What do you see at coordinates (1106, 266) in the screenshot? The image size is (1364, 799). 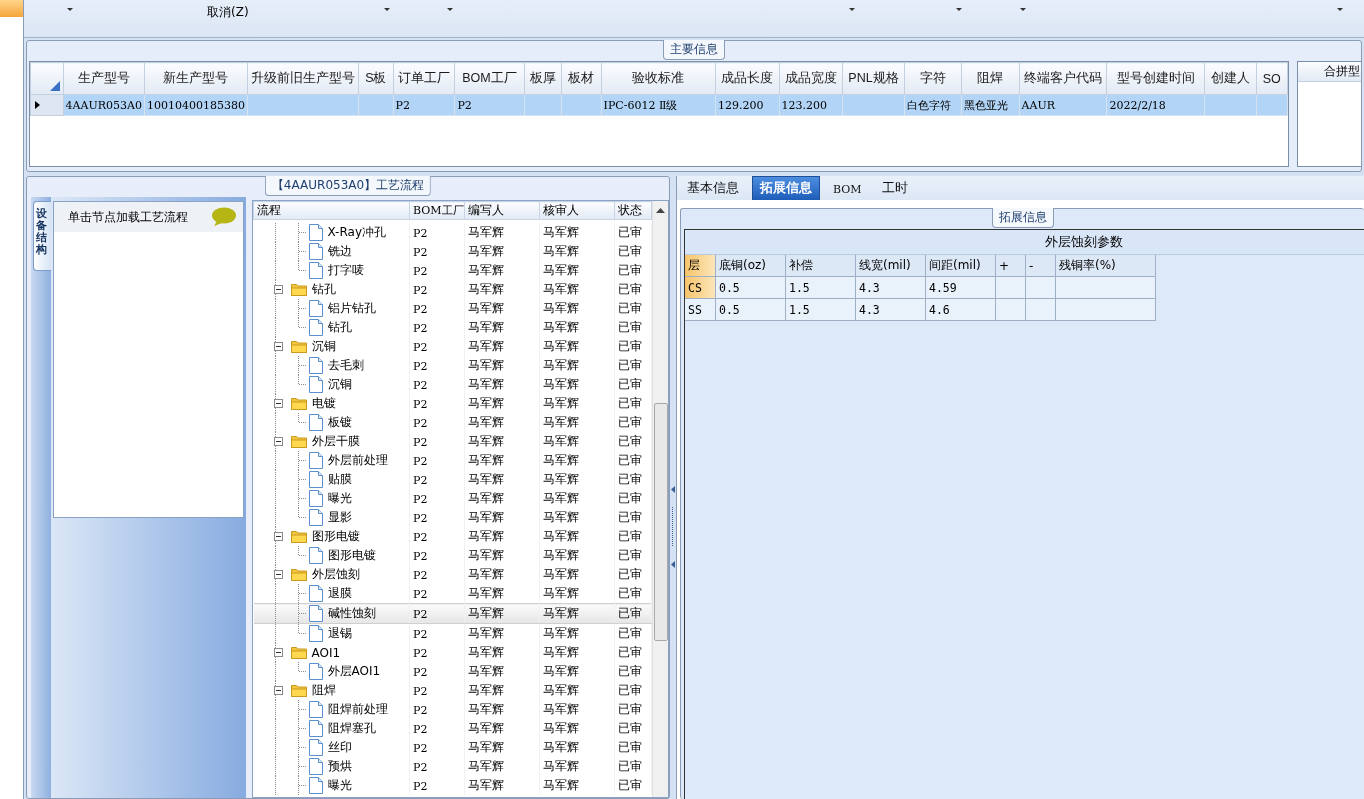 I see `column-header: 残铜率(%)` at bounding box center [1106, 266].